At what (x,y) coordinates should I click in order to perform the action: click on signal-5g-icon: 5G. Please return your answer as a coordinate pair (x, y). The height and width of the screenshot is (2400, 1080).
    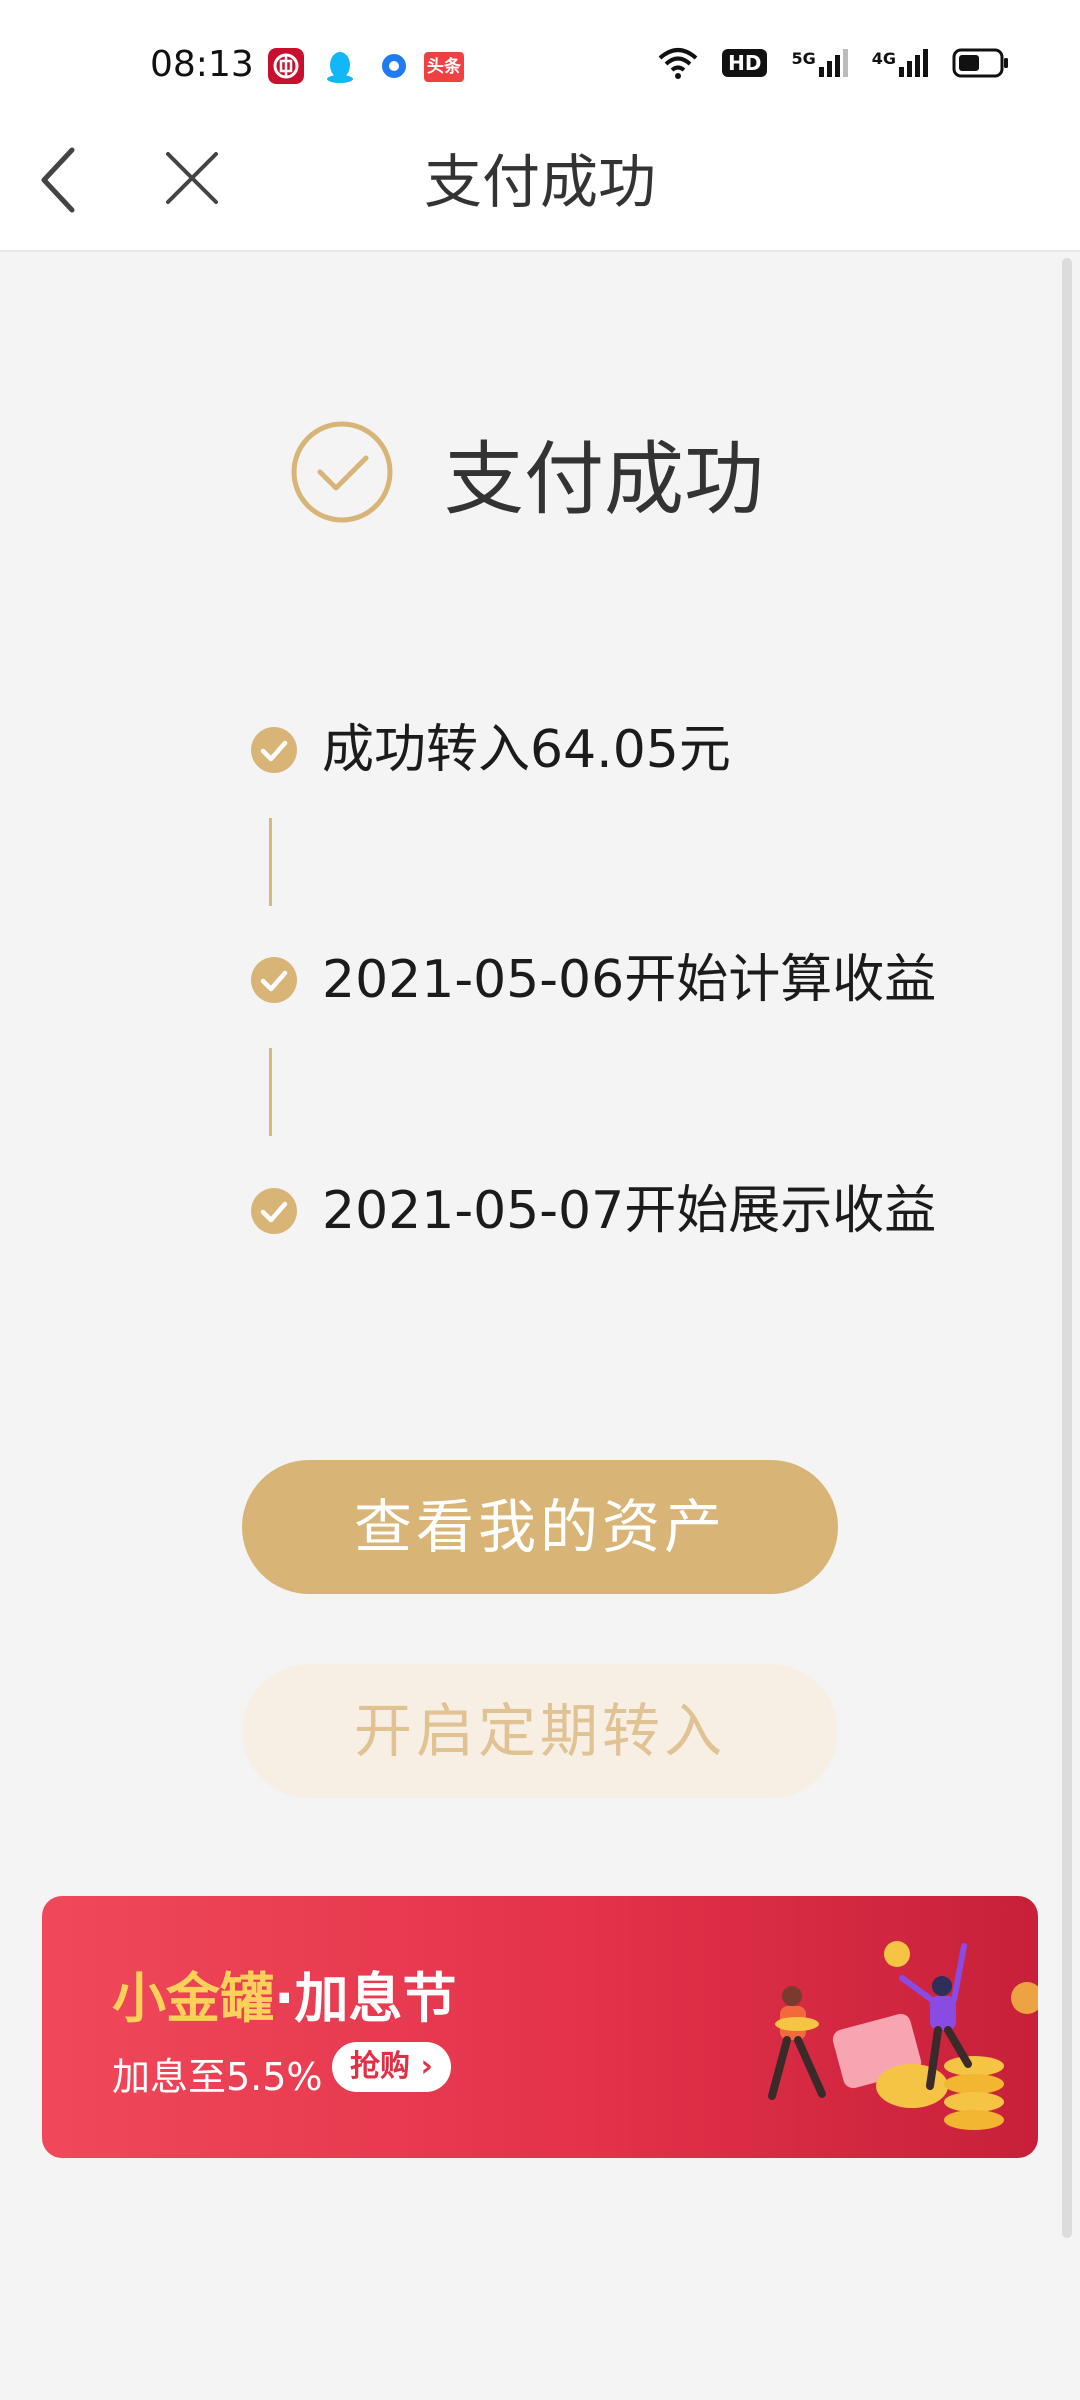
    Looking at the image, I should click on (819, 63).